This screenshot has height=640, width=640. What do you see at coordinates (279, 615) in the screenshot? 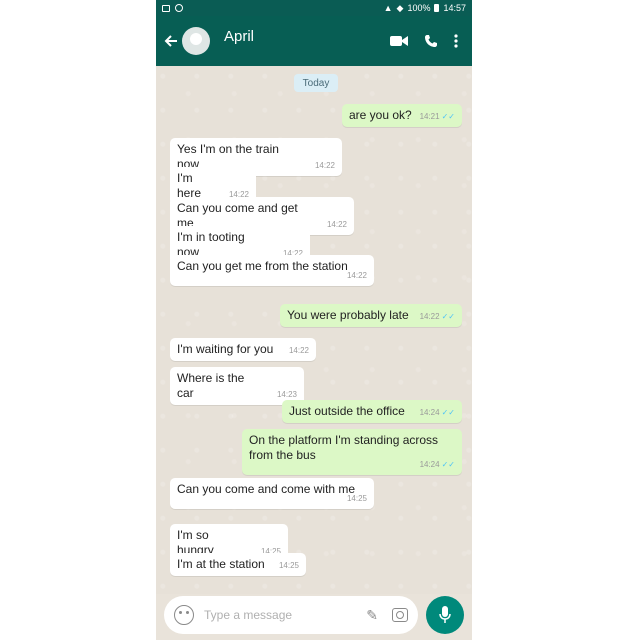
I see `message-input` at bounding box center [279, 615].